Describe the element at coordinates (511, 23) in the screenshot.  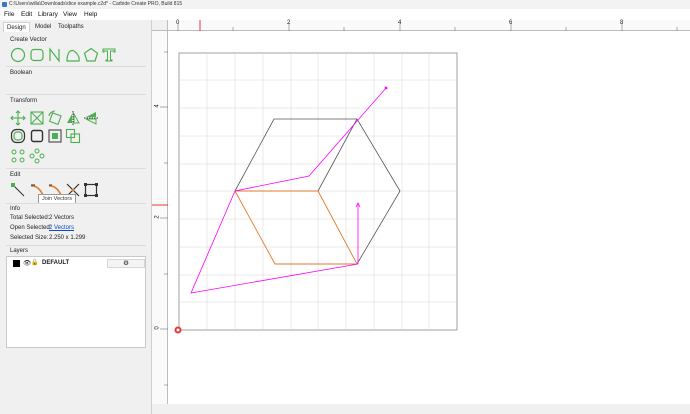
I see `ruler-top-label: 6` at that location.